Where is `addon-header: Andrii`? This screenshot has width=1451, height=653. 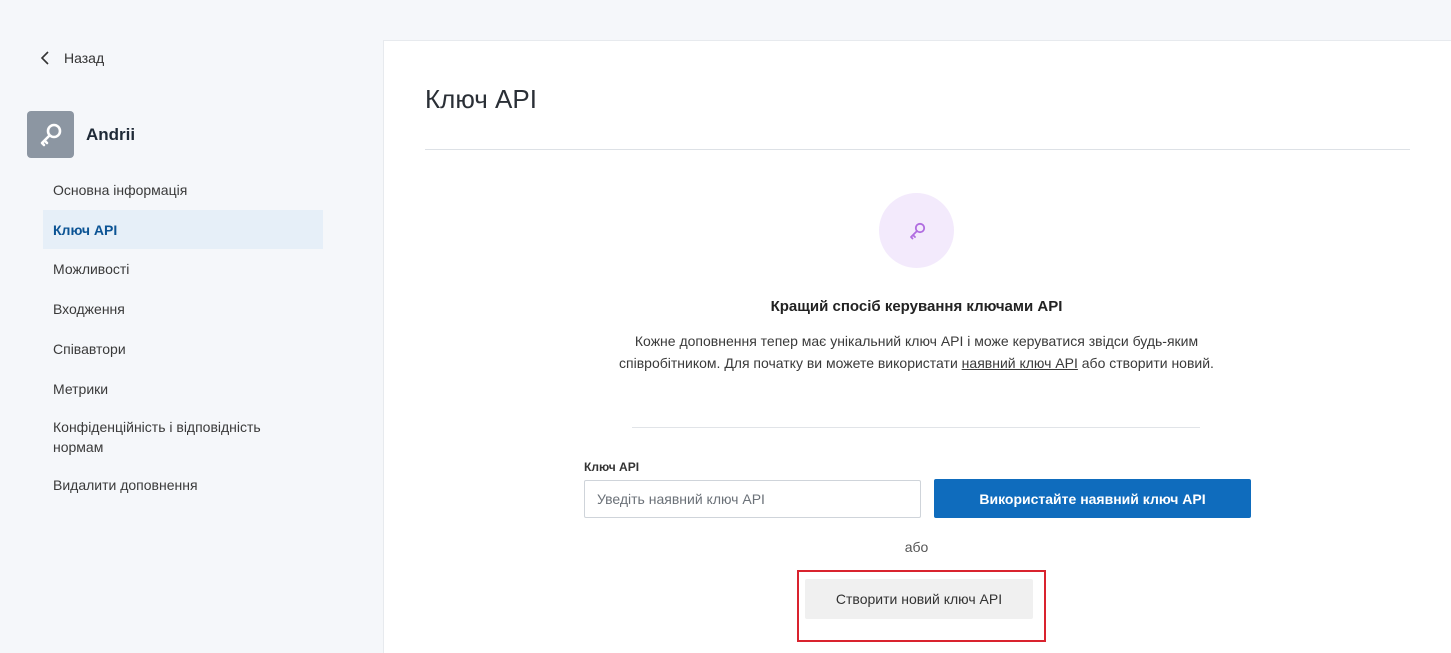 addon-header: Andrii is located at coordinates (81, 134).